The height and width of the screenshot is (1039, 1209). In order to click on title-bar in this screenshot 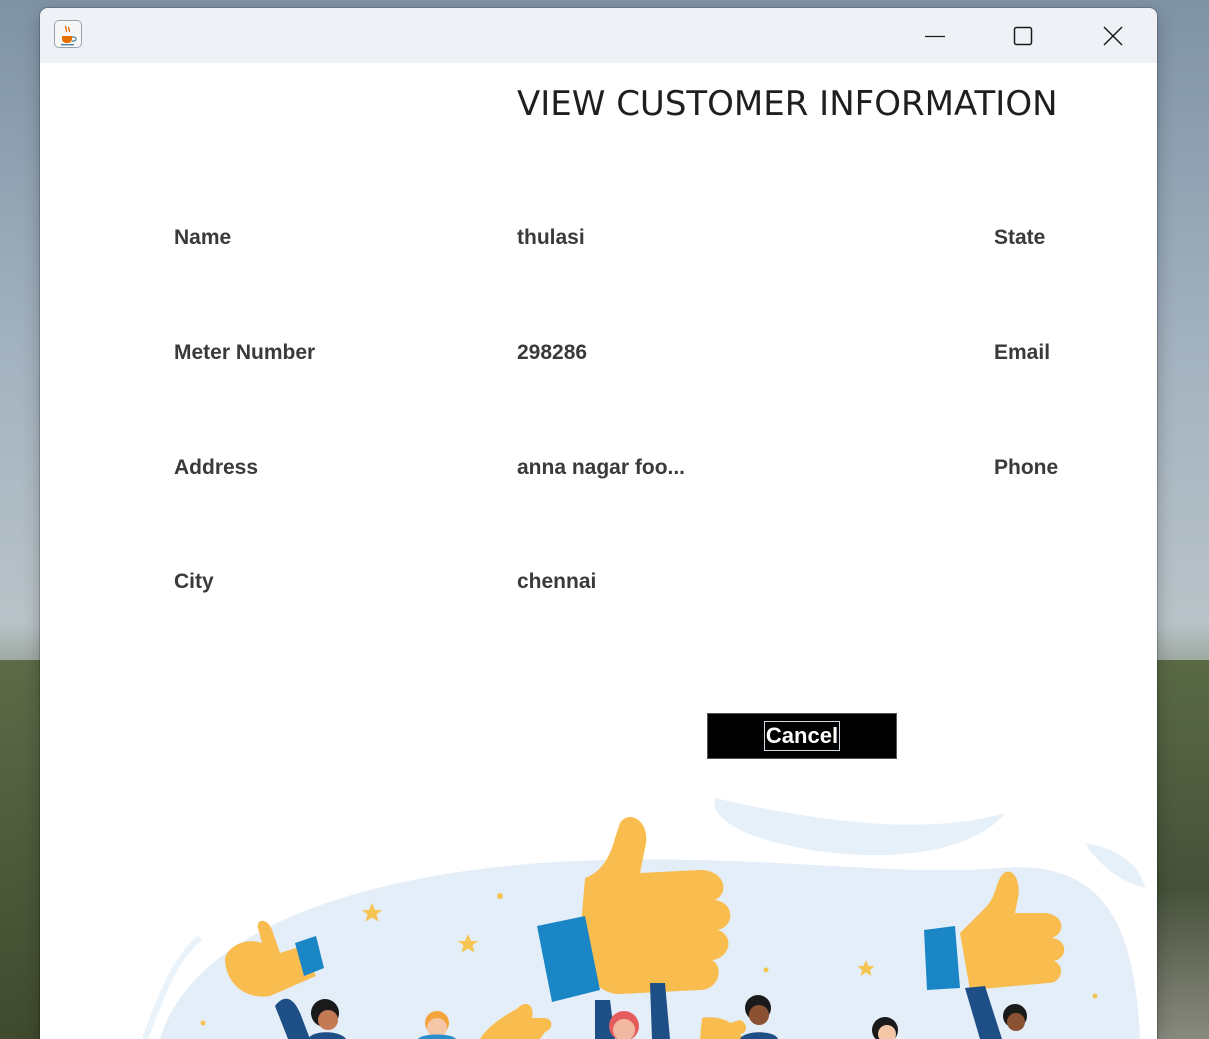, I will do `click(598, 35)`.